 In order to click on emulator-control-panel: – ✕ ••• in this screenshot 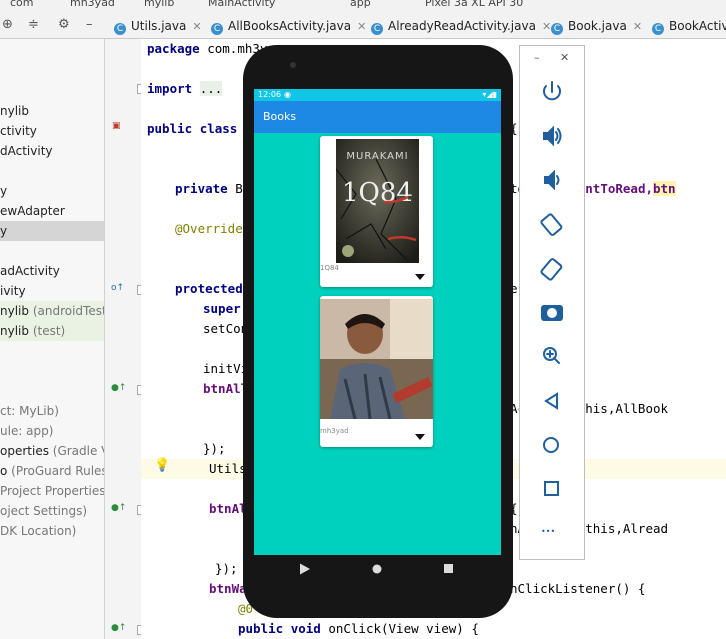, I will do `click(552, 302)`.